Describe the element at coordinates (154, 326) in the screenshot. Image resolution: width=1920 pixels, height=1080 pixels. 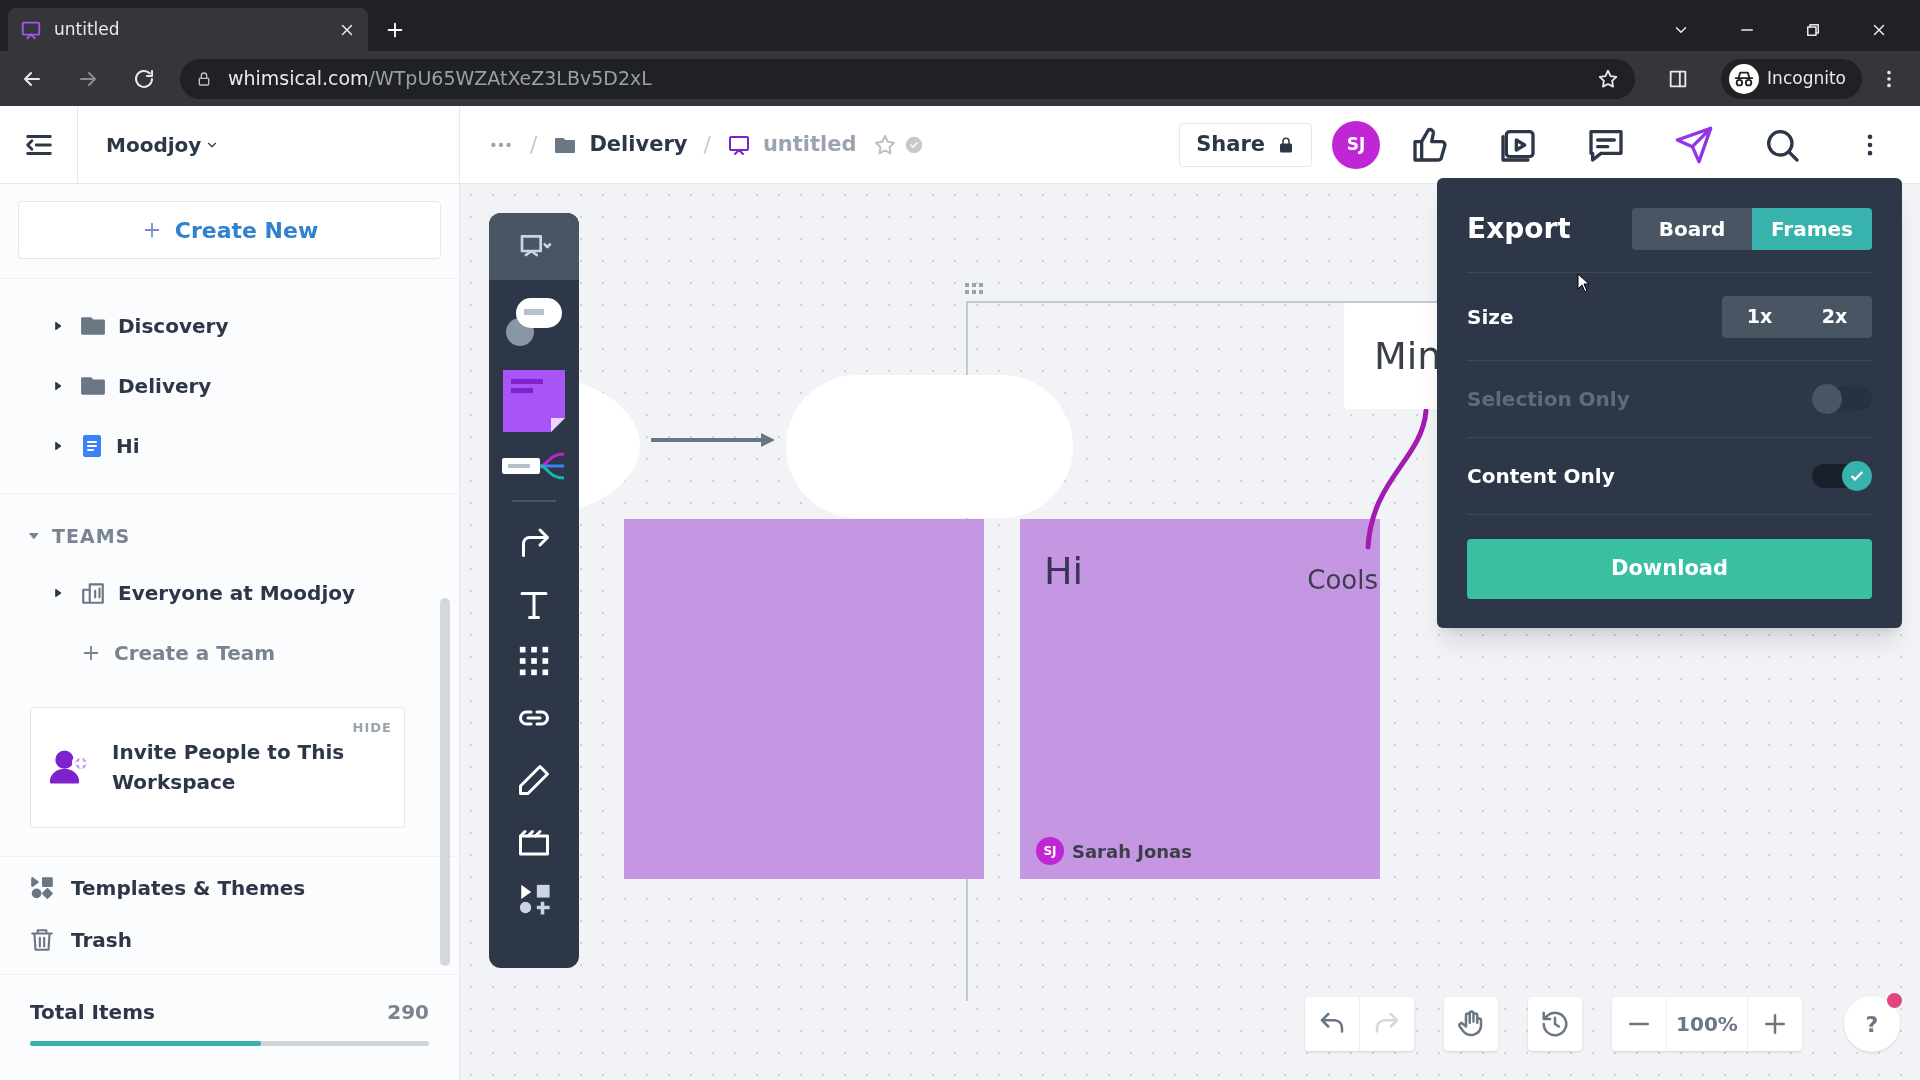
I see `sidebar-item: Discovery` at that location.